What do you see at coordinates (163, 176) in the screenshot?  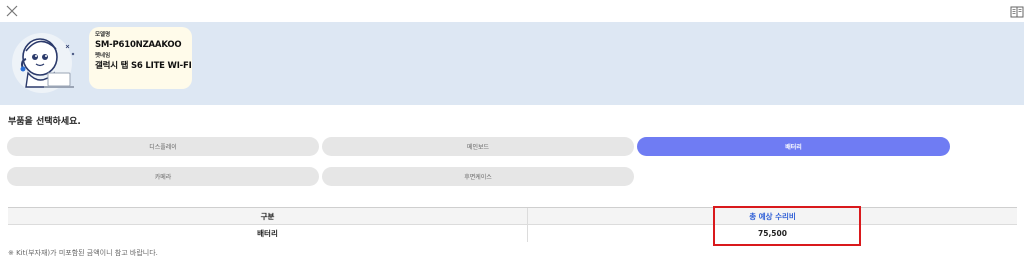 I see `part-button-camera: 카메라` at bounding box center [163, 176].